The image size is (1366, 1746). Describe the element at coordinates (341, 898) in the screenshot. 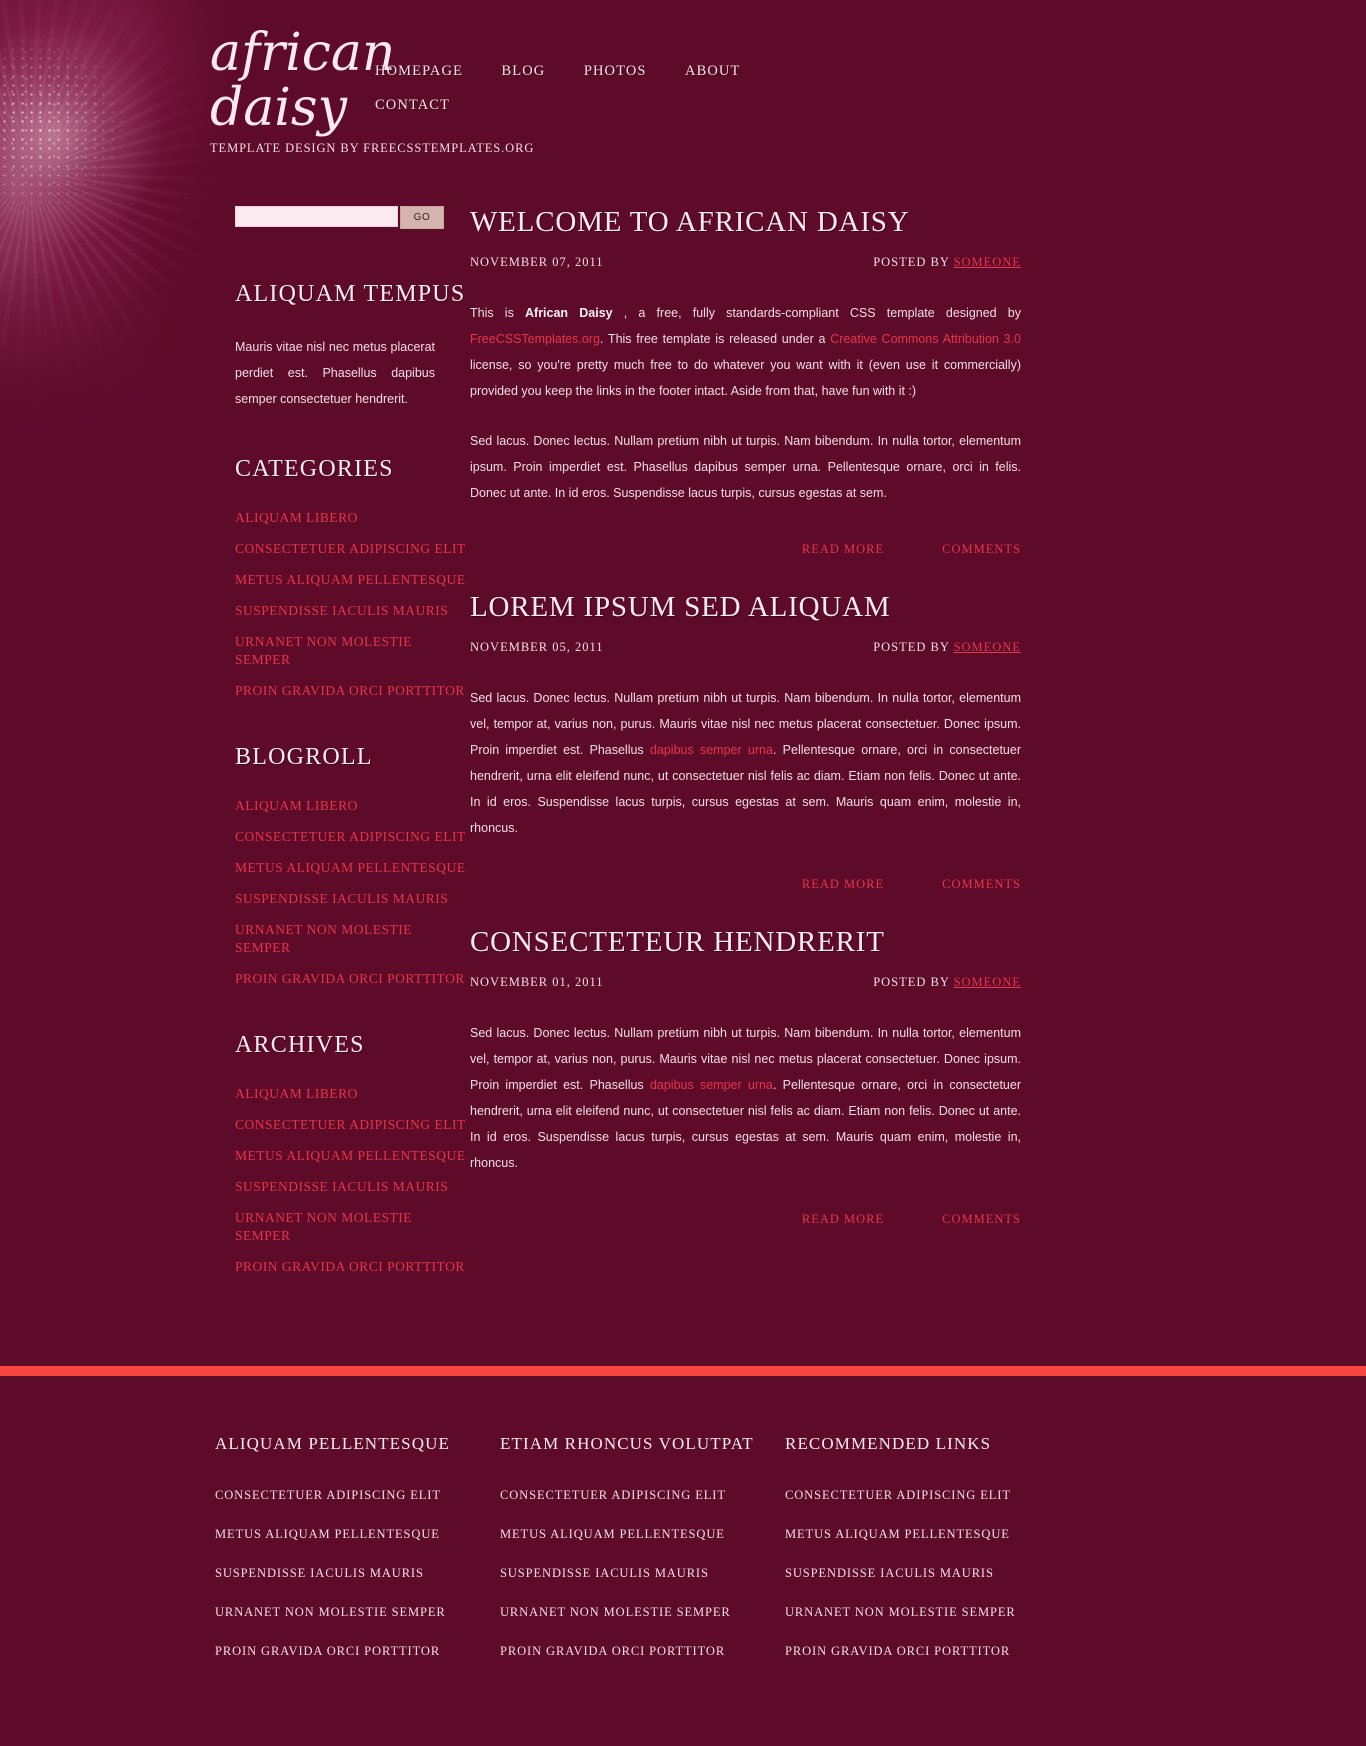

I see `blogroll-link: Suspendisse iaculis mauris` at that location.